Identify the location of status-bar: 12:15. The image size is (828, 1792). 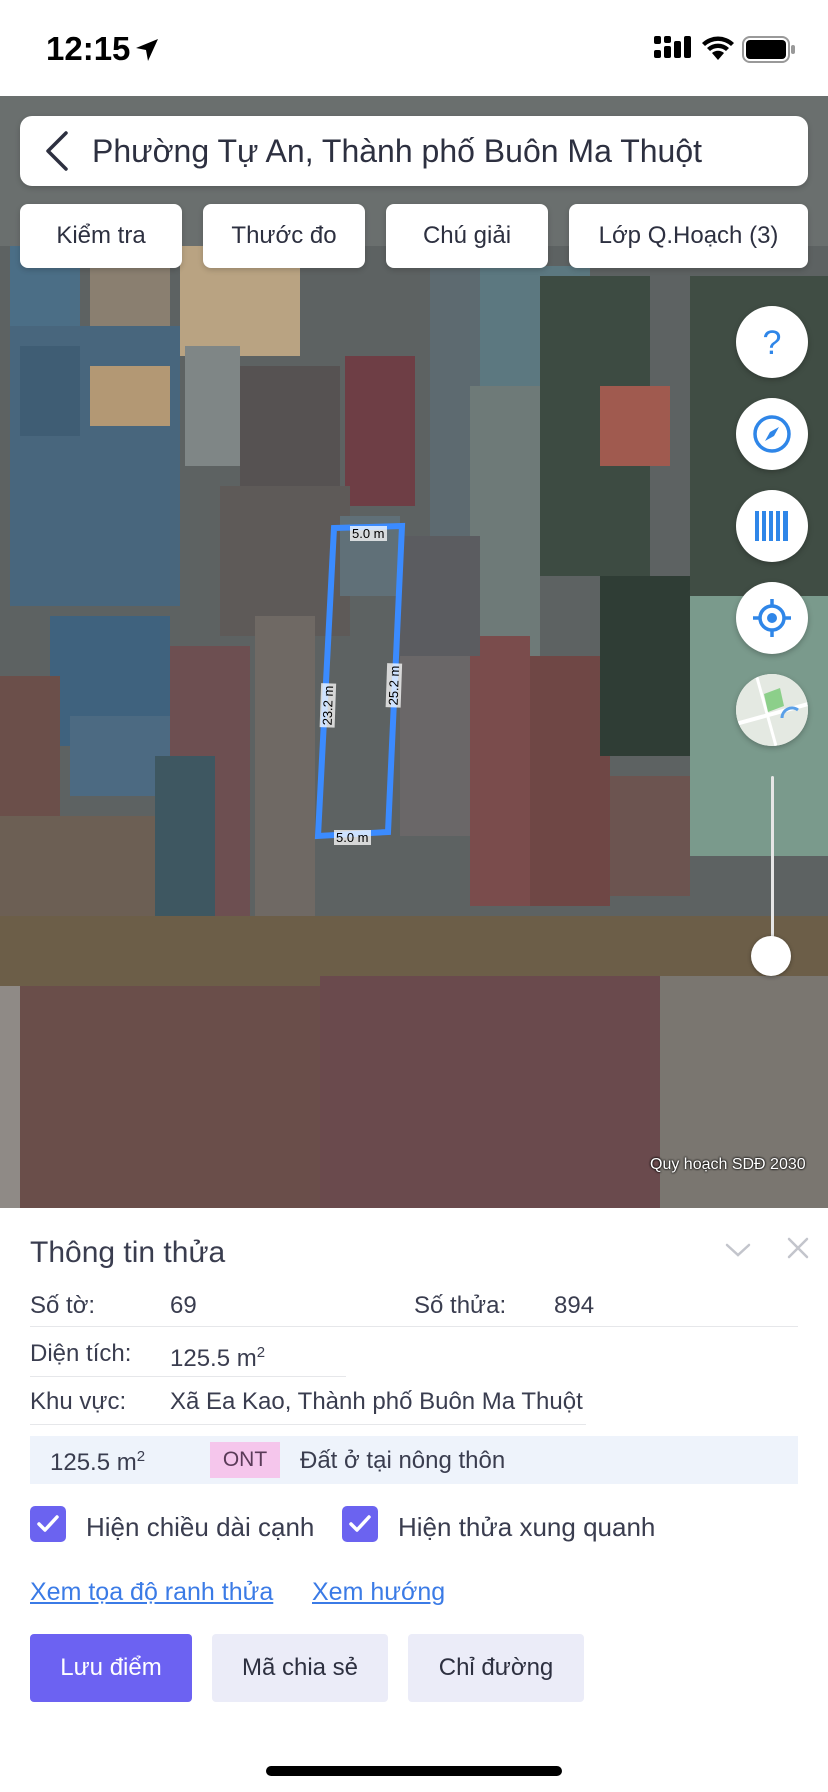
(414, 48).